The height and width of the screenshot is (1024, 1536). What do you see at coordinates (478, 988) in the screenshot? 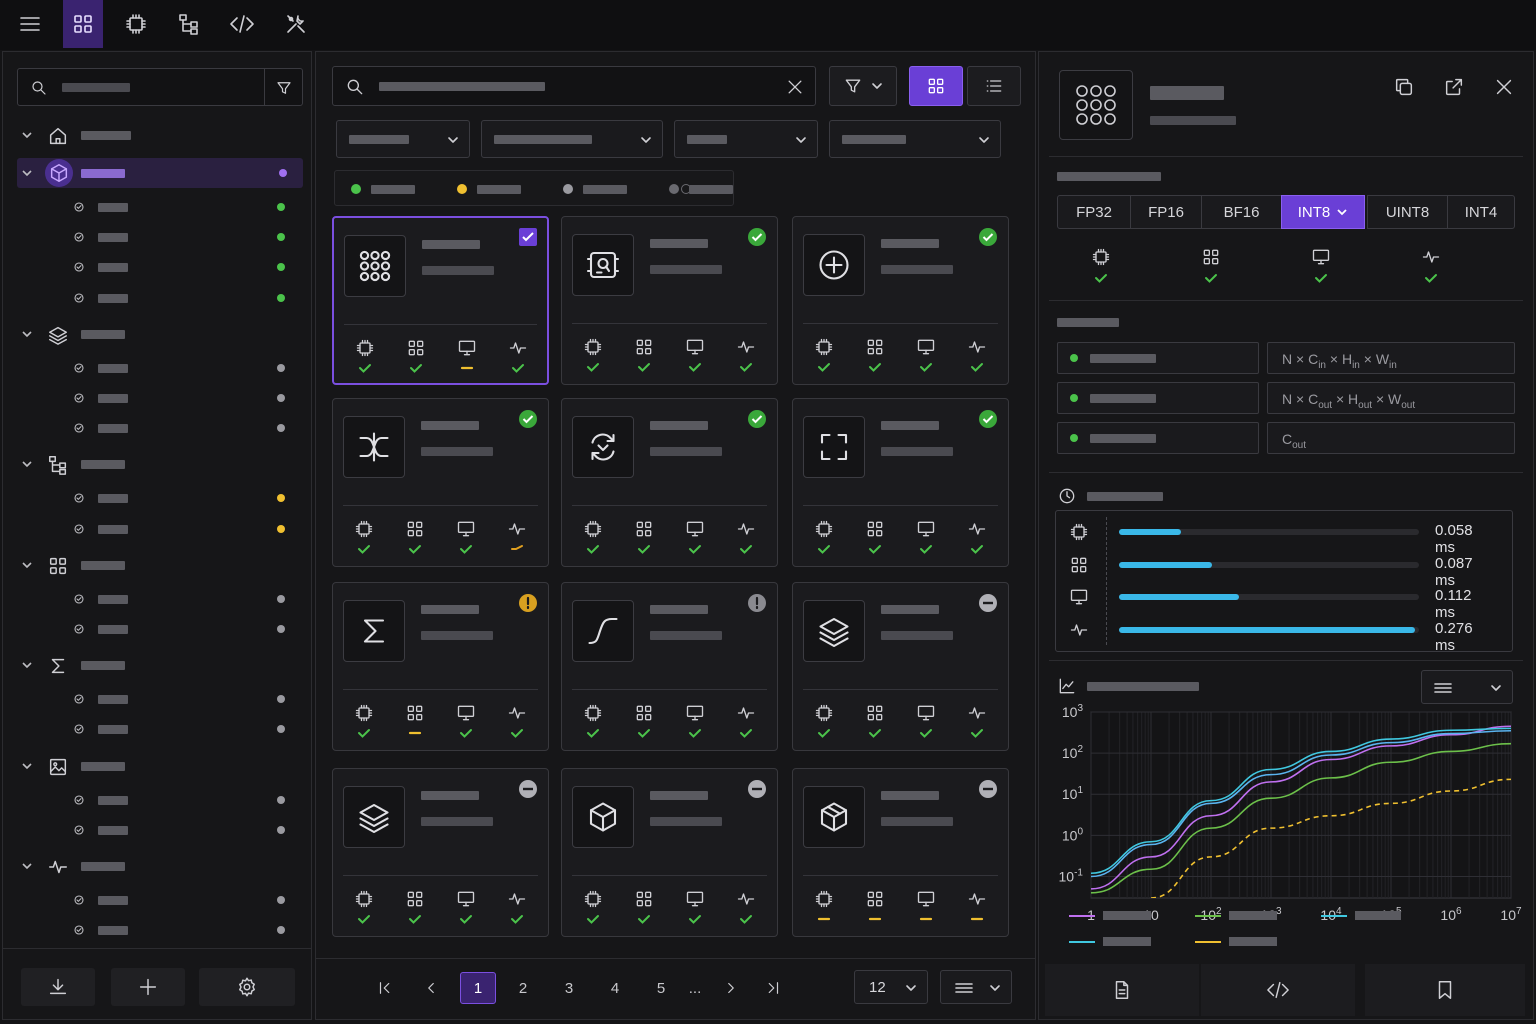
I see `page-button-1: 1` at bounding box center [478, 988].